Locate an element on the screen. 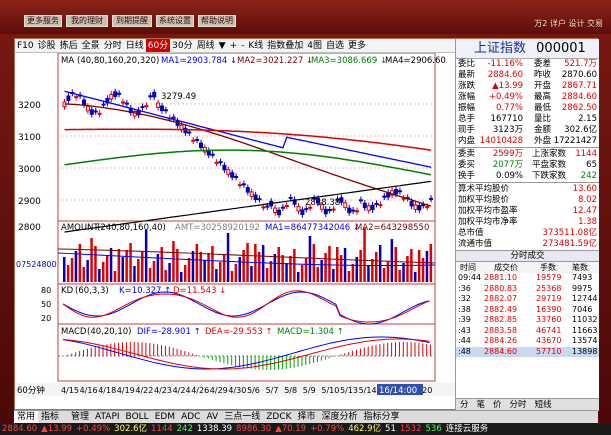 Image resolution: width=611 pixels, height=435 pixels. macd-params: (40,20,10) is located at coordinates (109, 332).